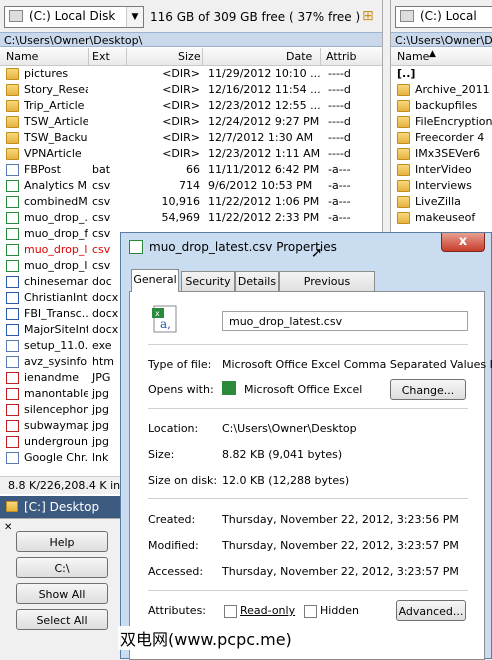  I want to click on readonly-label: Read-only, so click(267, 610).